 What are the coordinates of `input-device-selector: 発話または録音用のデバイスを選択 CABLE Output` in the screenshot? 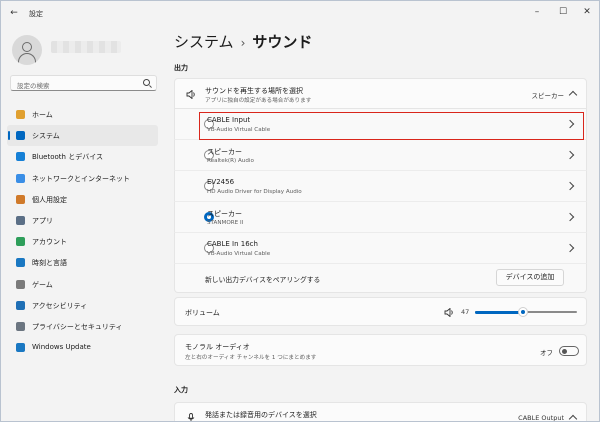 It's located at (380, 412).